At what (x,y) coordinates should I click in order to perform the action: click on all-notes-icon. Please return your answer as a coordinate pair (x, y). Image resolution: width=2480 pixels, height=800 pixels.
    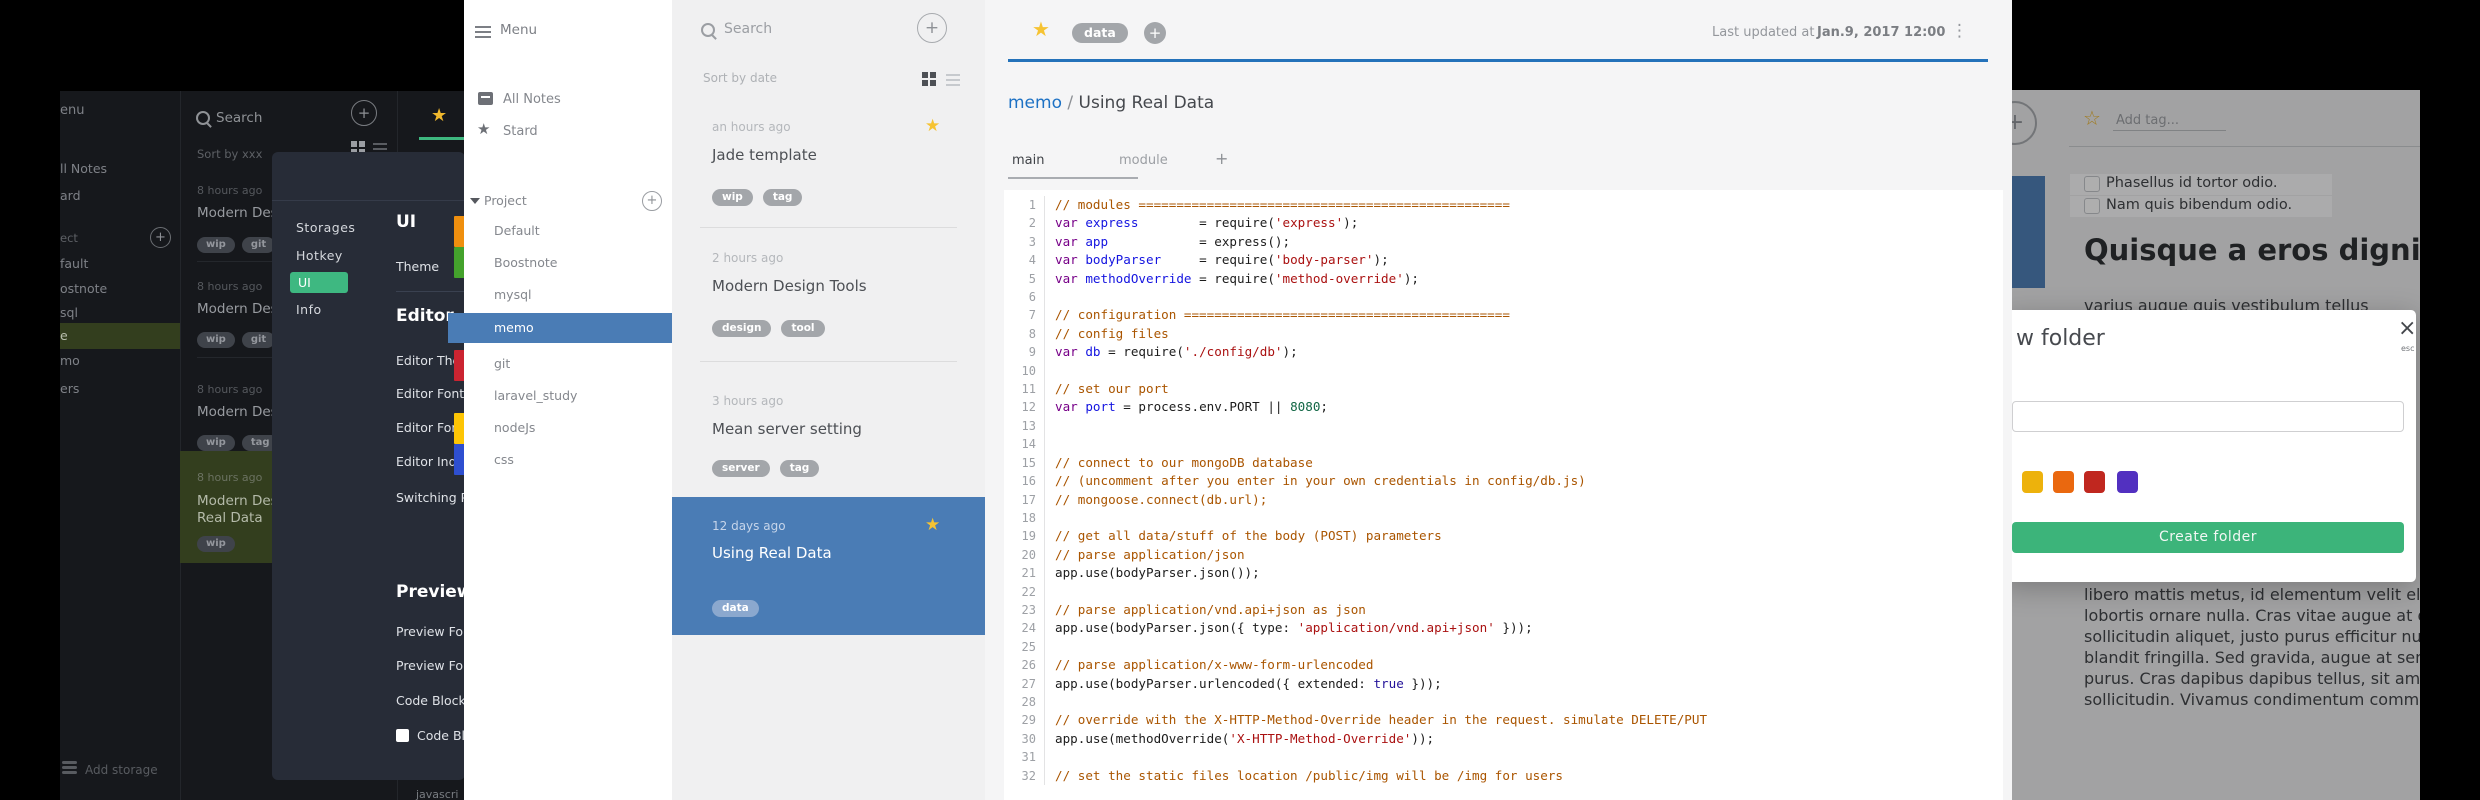
    Looking at the image, I should click on (485, 98).